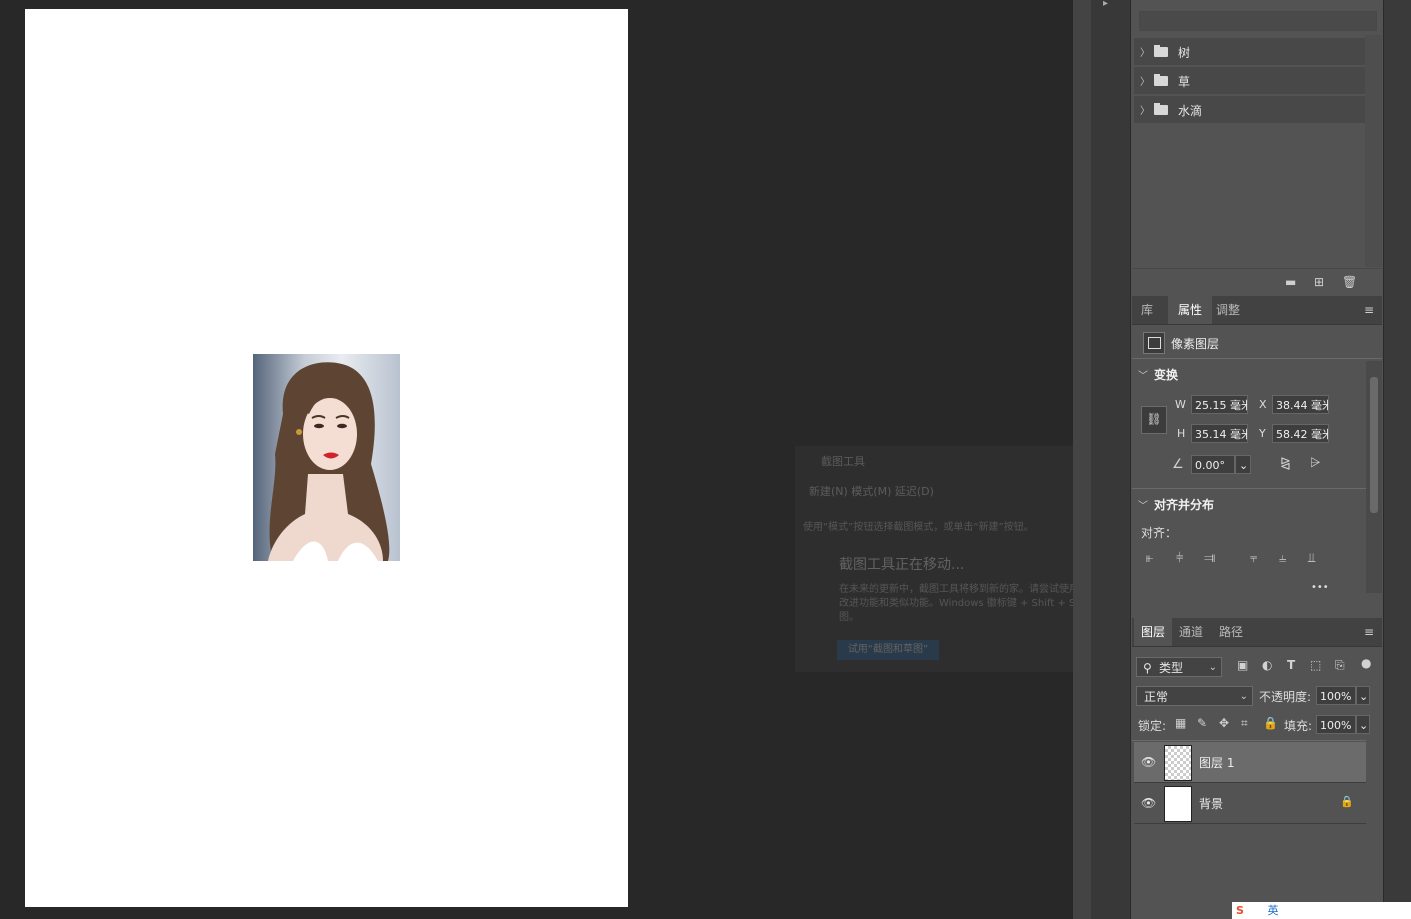 Image resolution: width=1411 pixels, height=919 pixels. What do you see at coordinates (1179, 558) in the screenshot?
I see `align-horizontal-centers-icon: ⫩` at bounding box center [1179, 558].